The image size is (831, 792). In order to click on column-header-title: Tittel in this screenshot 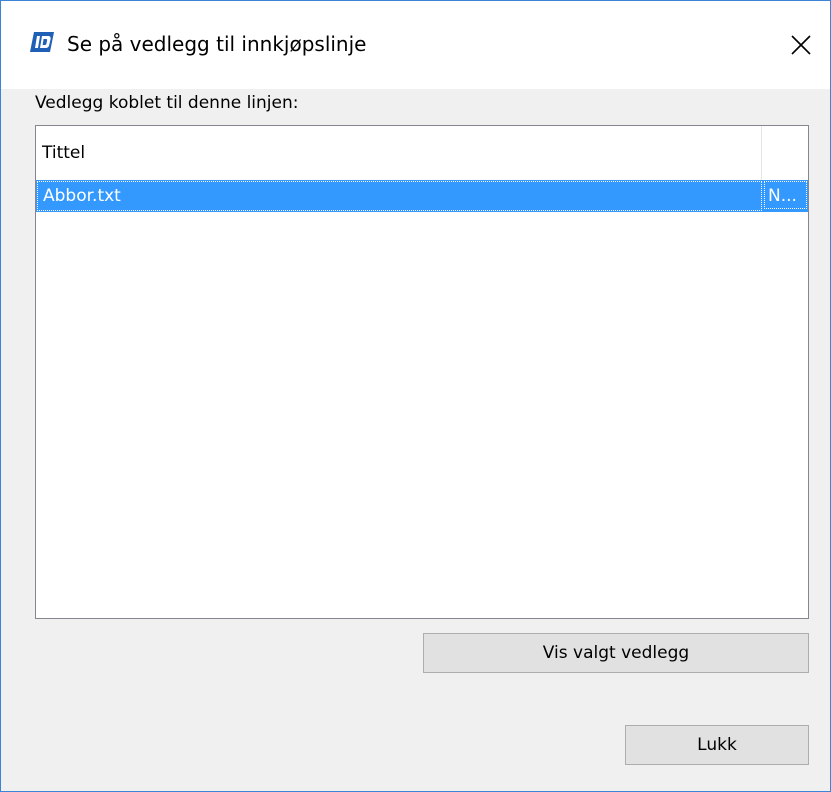, I will do `click(399, 153)`.